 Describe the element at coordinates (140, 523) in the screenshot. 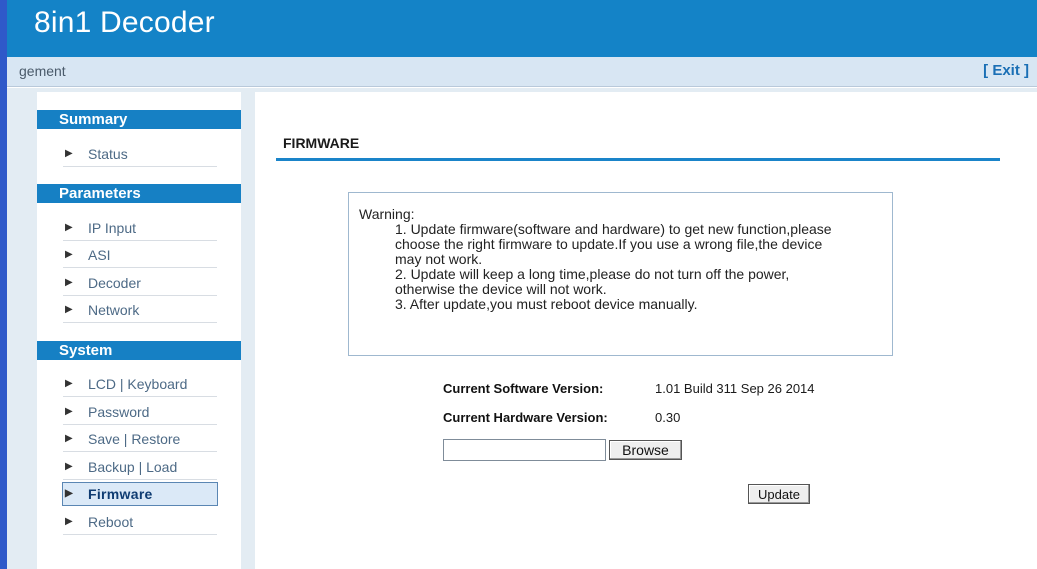

I see `sidebar-item-reboot: ▶ Reboot` at that location.